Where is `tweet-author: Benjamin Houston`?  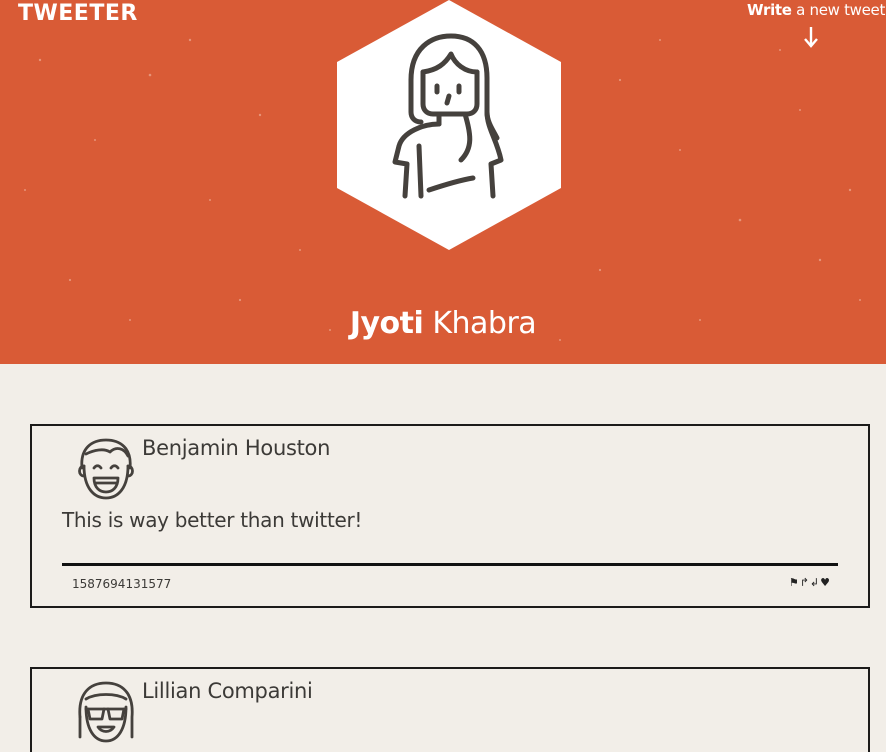 tweet-author: Benjamin Houston is located at coordinates (236, 448).